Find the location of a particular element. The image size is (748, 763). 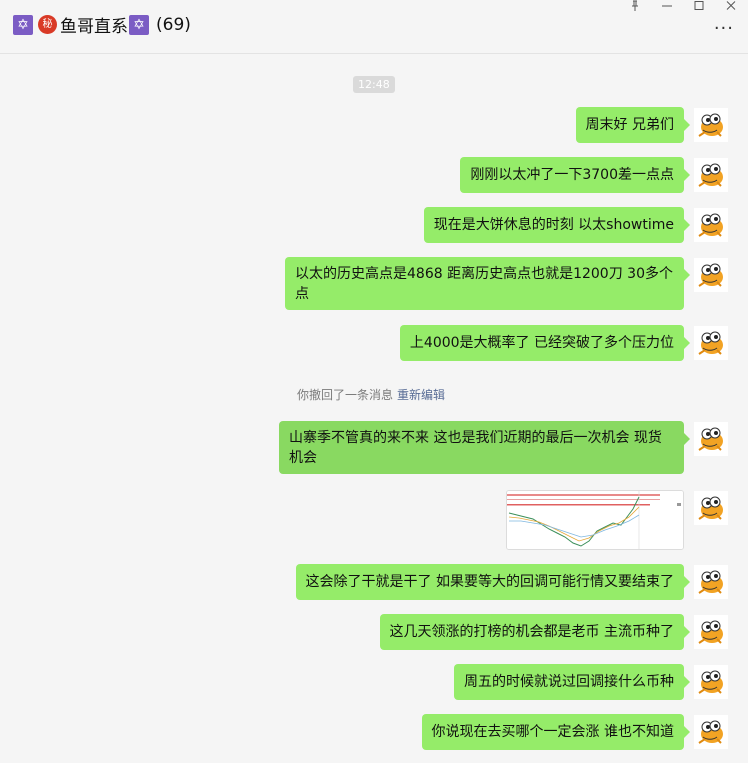

recall-notice: 你撤回了一条消息 重新编辑 is located at coordinates (371, 394).